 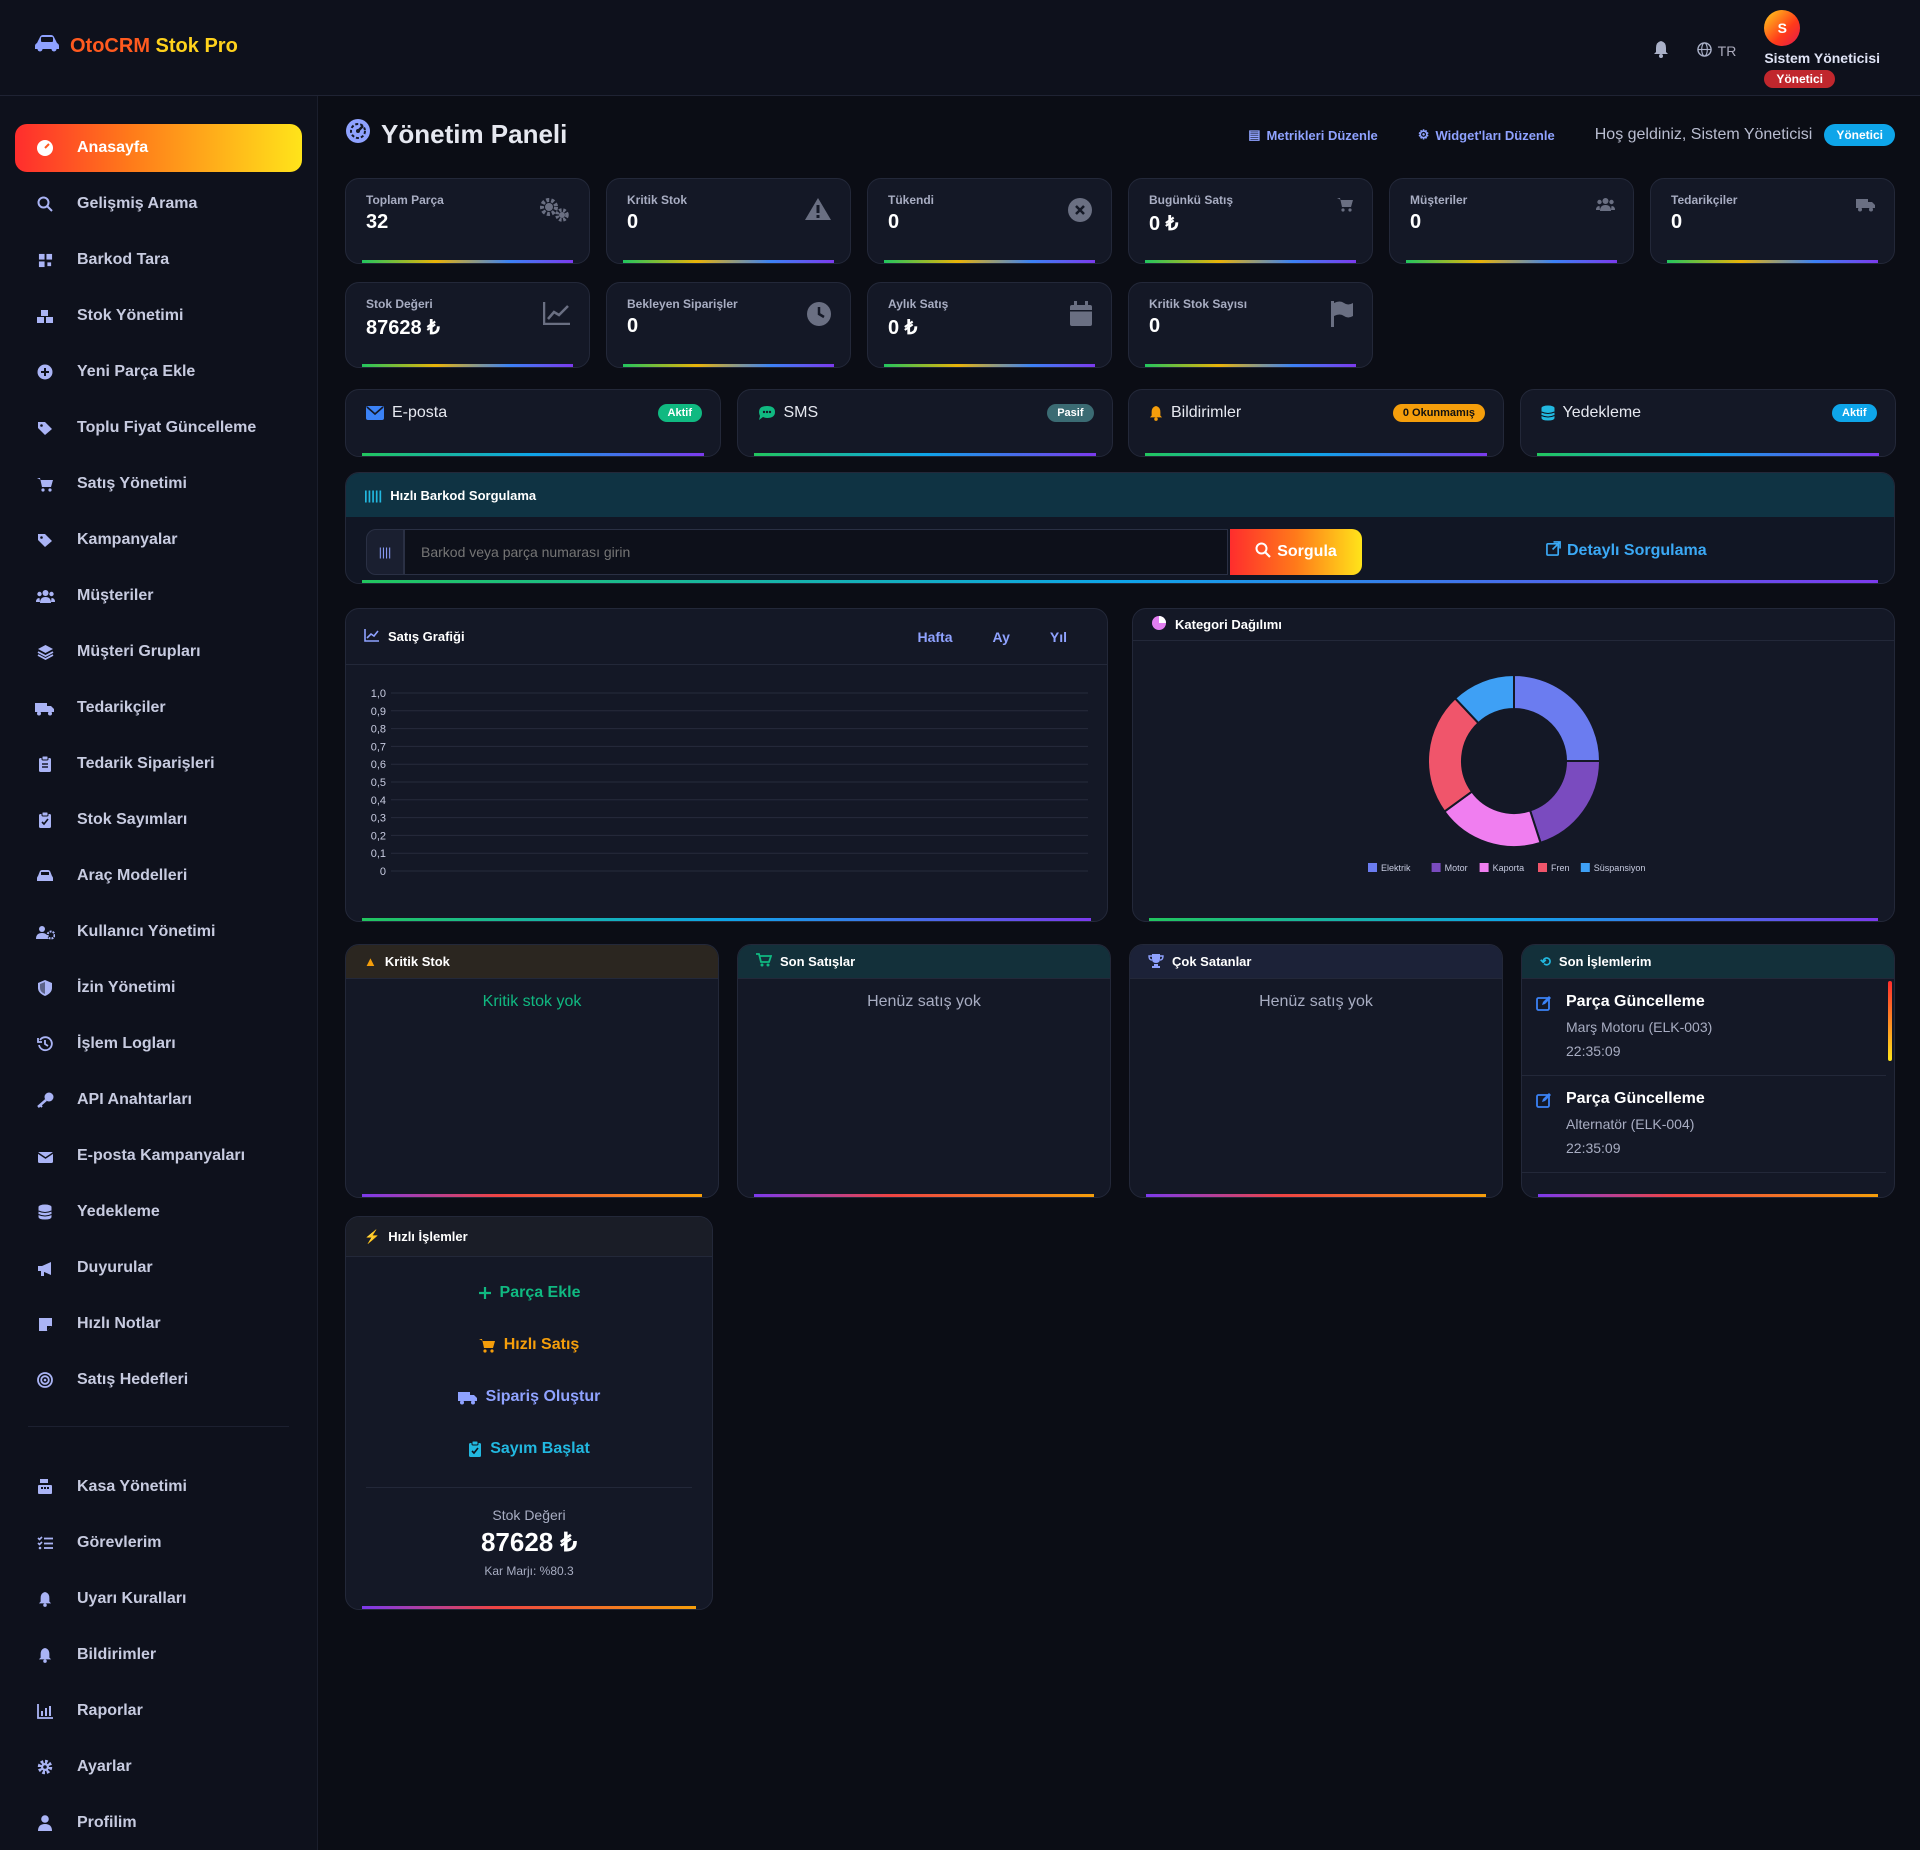 What do you see at coordinates (1890, 1021) in the screenshot?
I see `scrollbar` at bounding box center [1890, 1021].